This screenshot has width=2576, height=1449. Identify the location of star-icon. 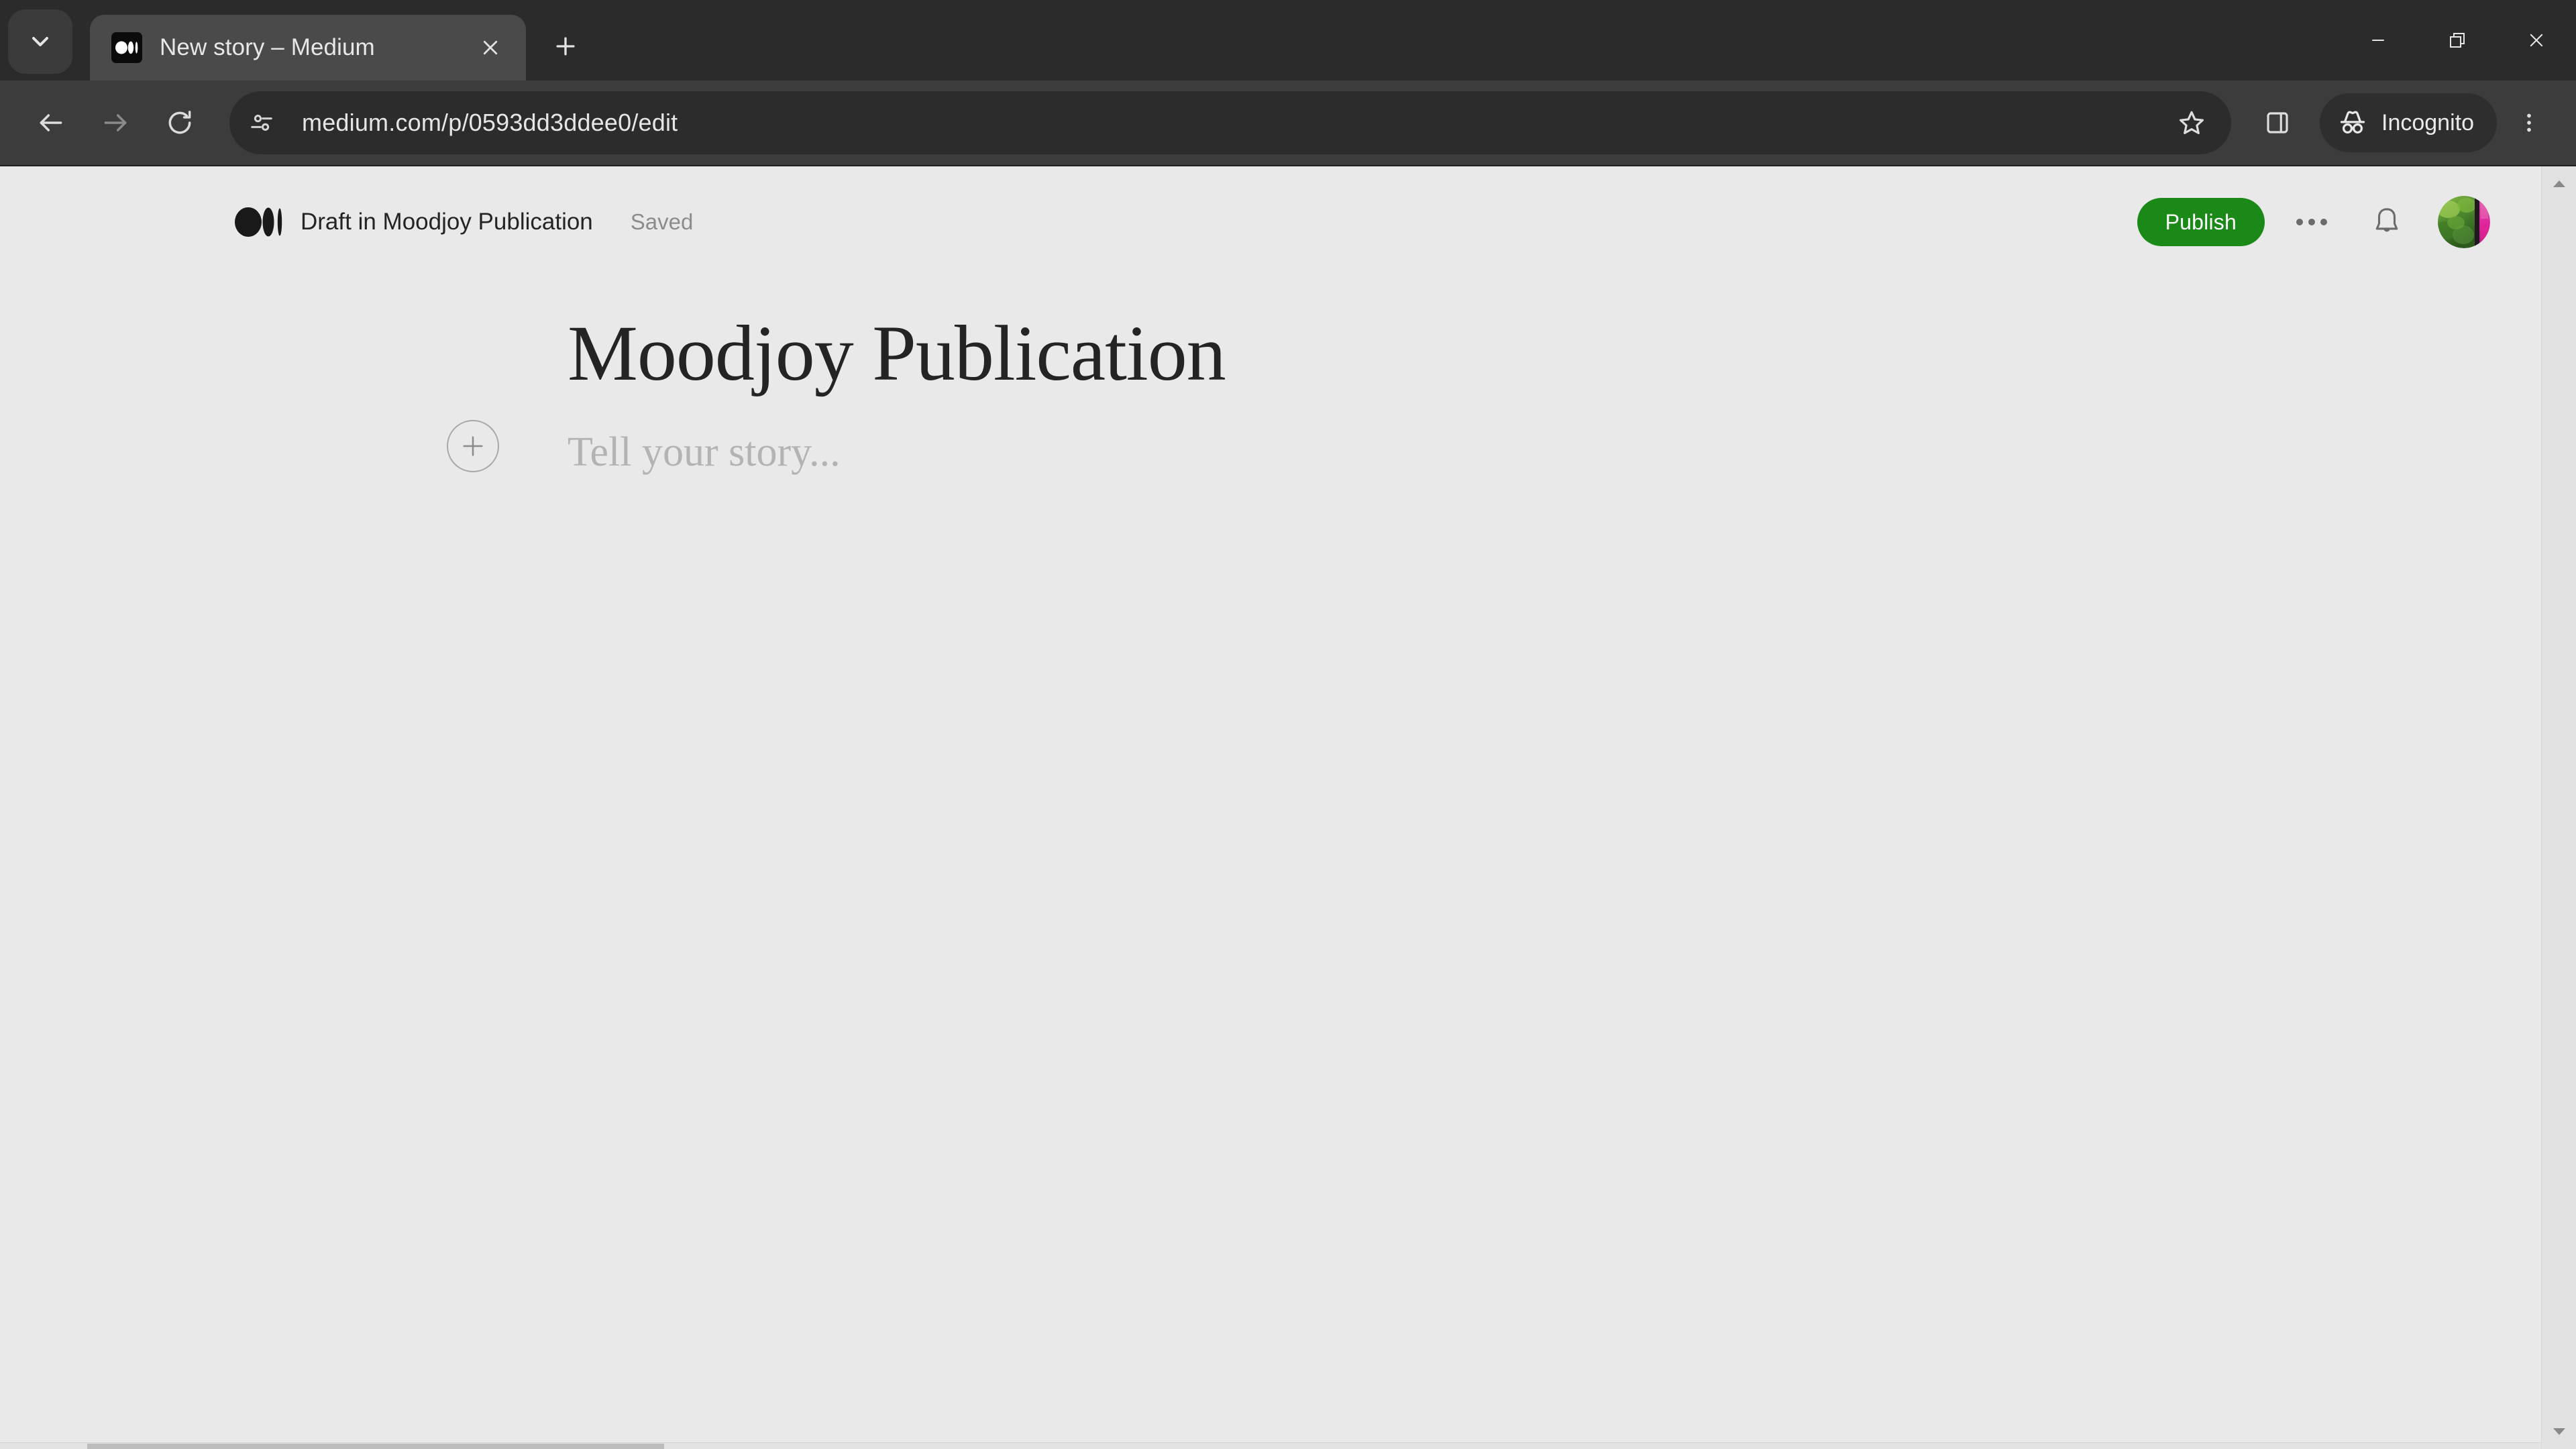
(2191, 122).